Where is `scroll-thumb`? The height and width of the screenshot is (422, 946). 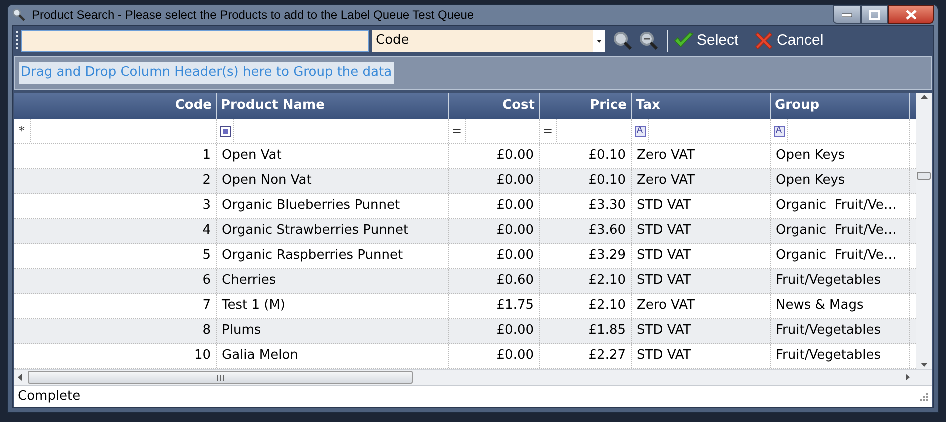 scroll-thumb is located at coordinates (924, 176).